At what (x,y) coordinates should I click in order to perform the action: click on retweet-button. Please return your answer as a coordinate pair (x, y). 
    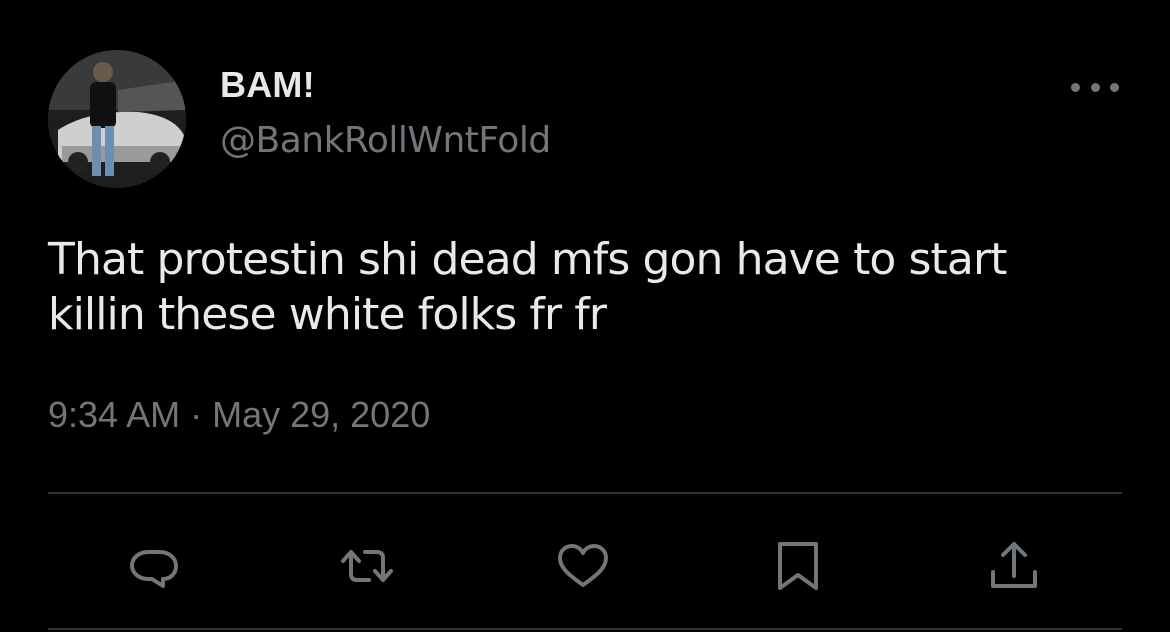
    Looking at the image, I should click on (367, 566).